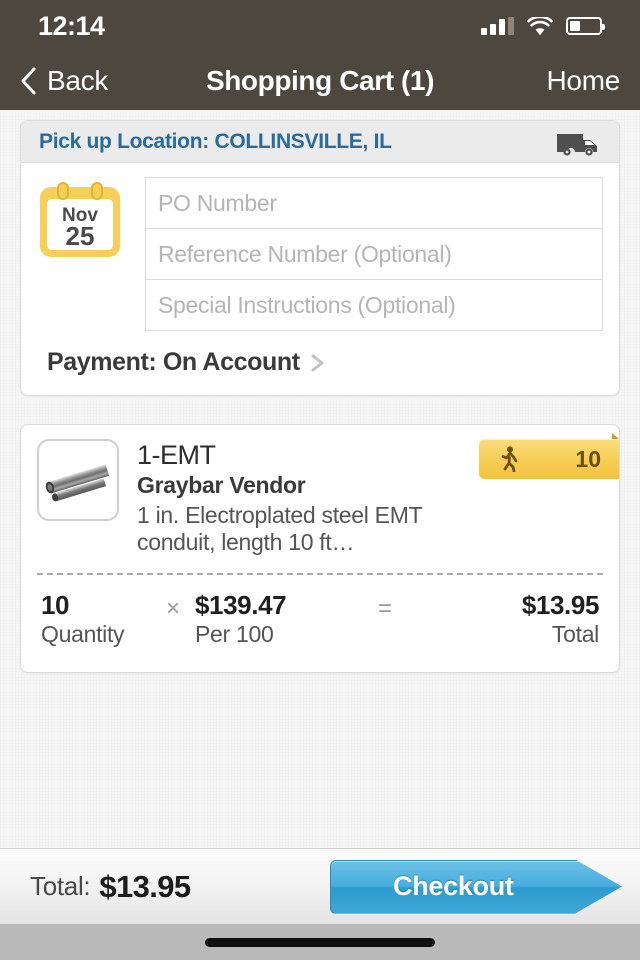  I want to click on checkout-button: Checkout, so click(476, 886).